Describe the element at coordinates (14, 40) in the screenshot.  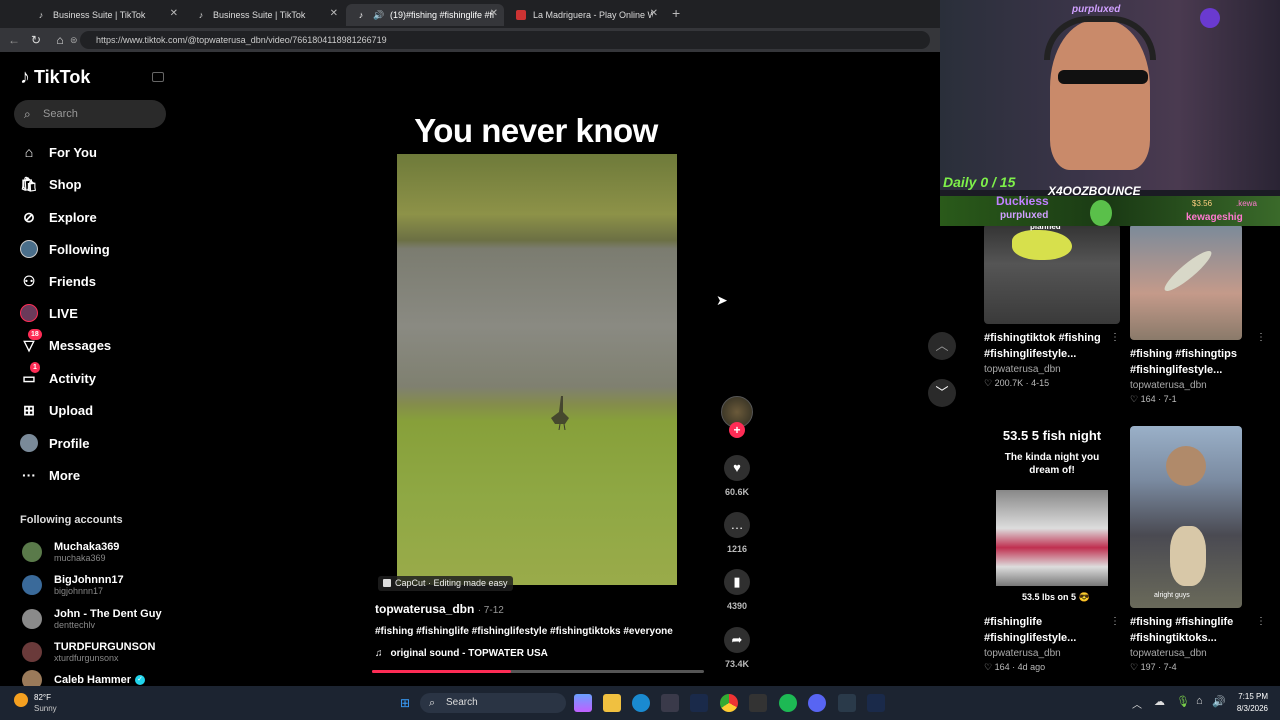
I see `back-icon: ←` at that location.